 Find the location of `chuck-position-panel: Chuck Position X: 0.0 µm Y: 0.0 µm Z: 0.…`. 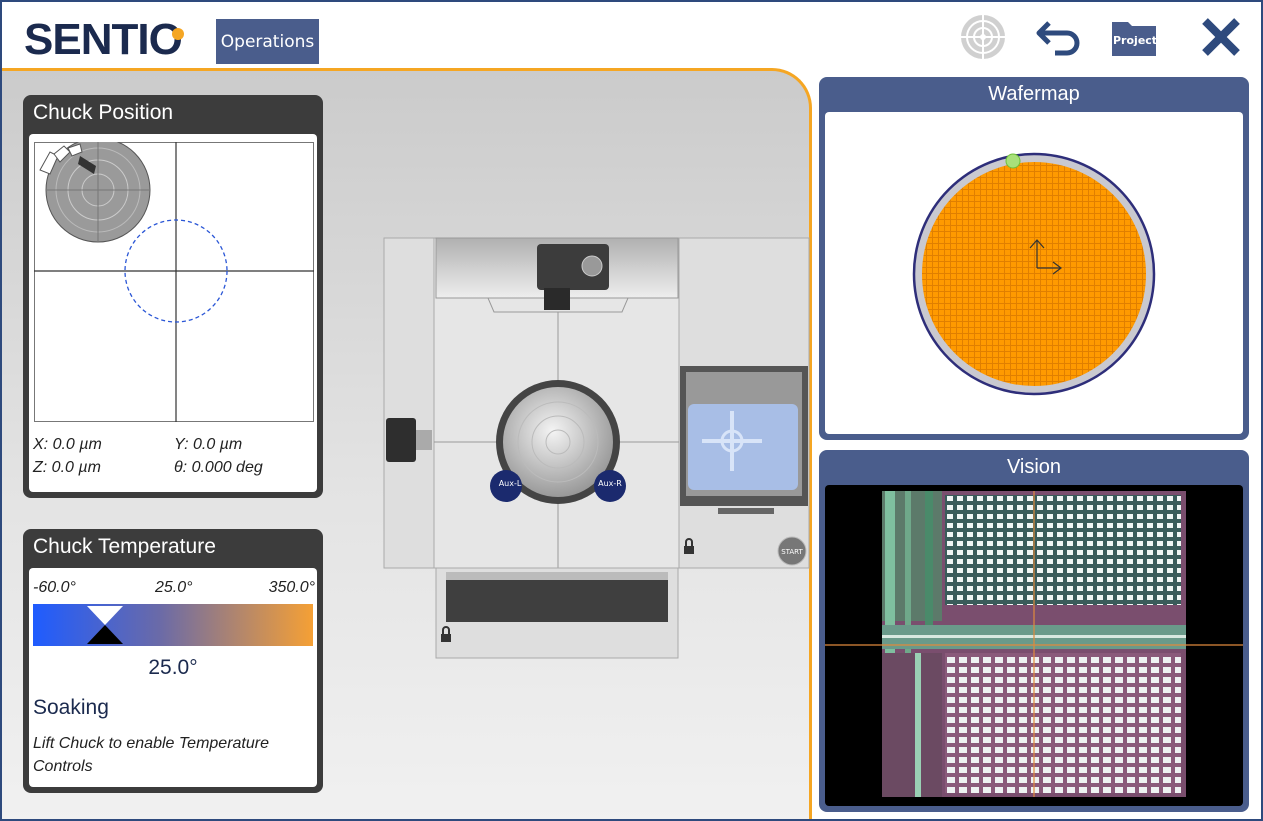

chuck-position-panel: Chuck Position X: 0.0 µm Y: 0.0 µm Z: 0.… is located at coordinates (173, 296).